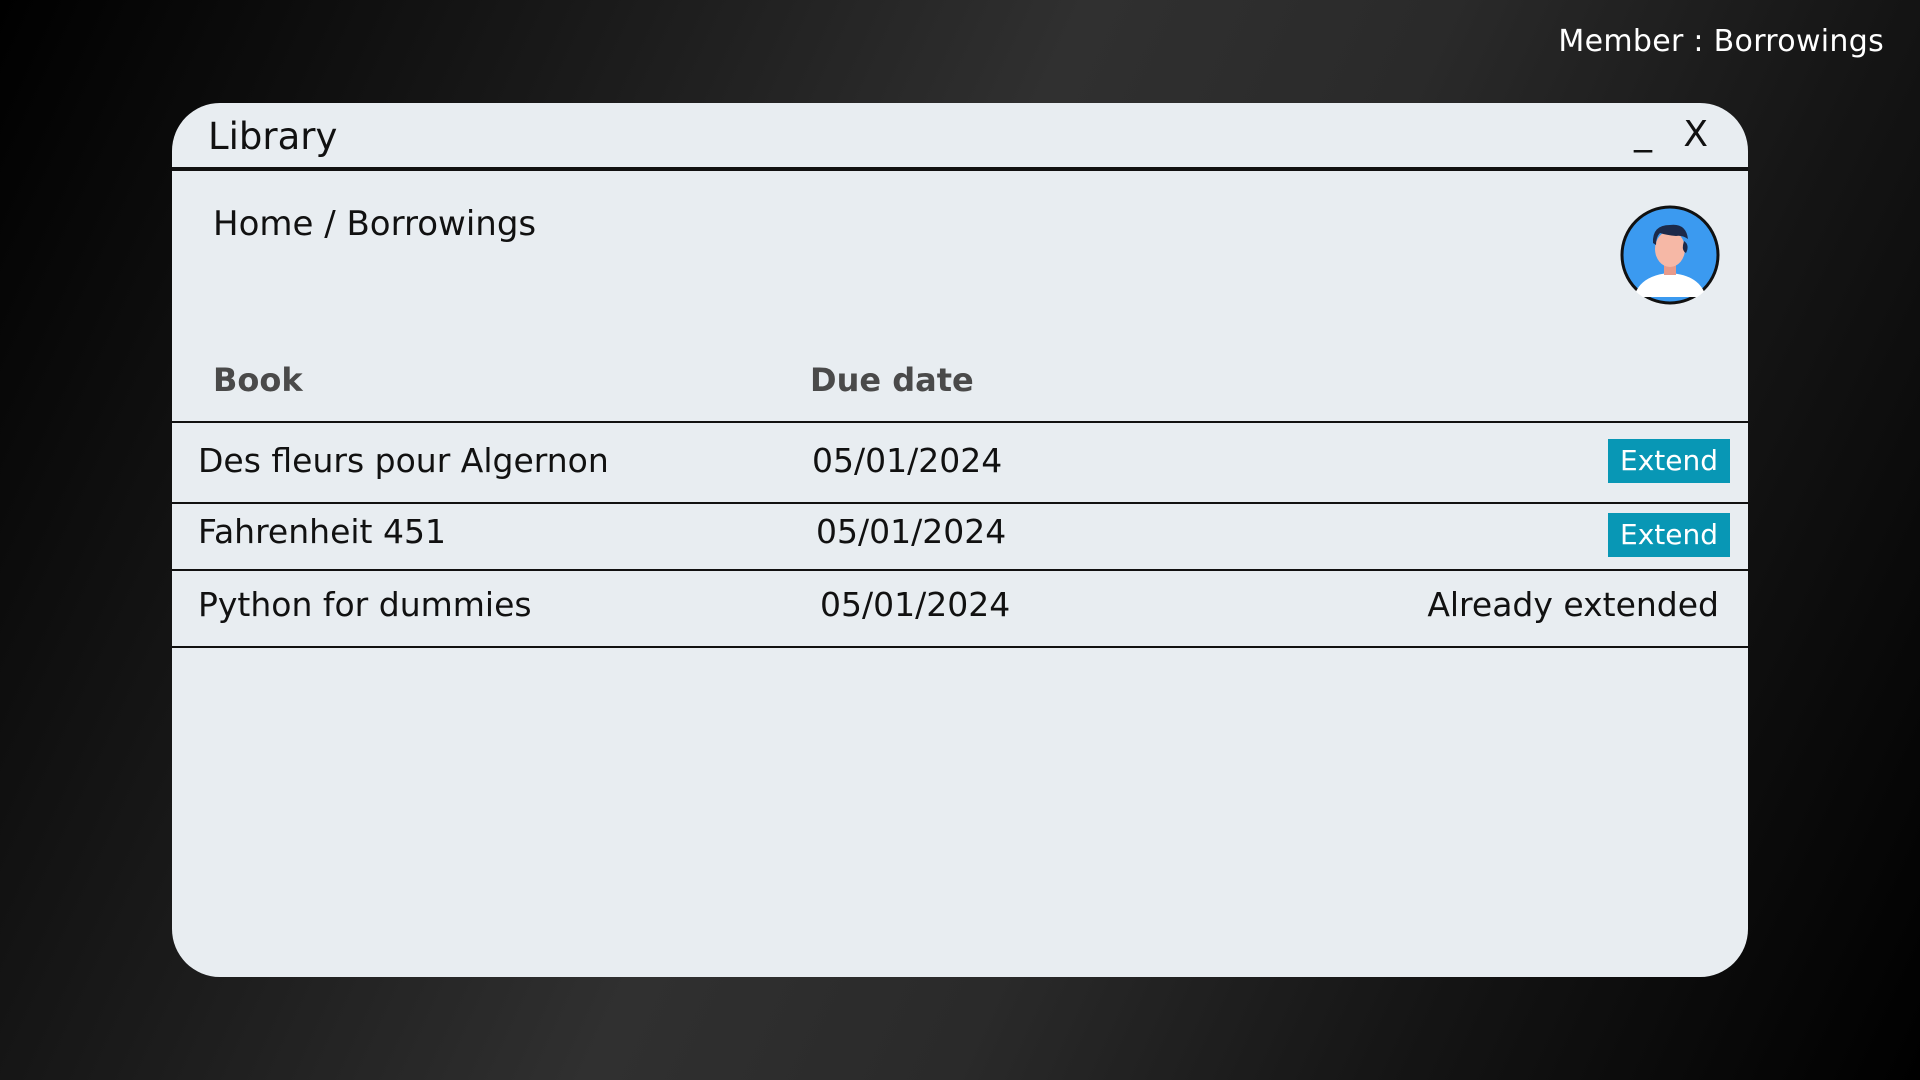  I want to click on book-title: Python for dummies, so click(365, 604).